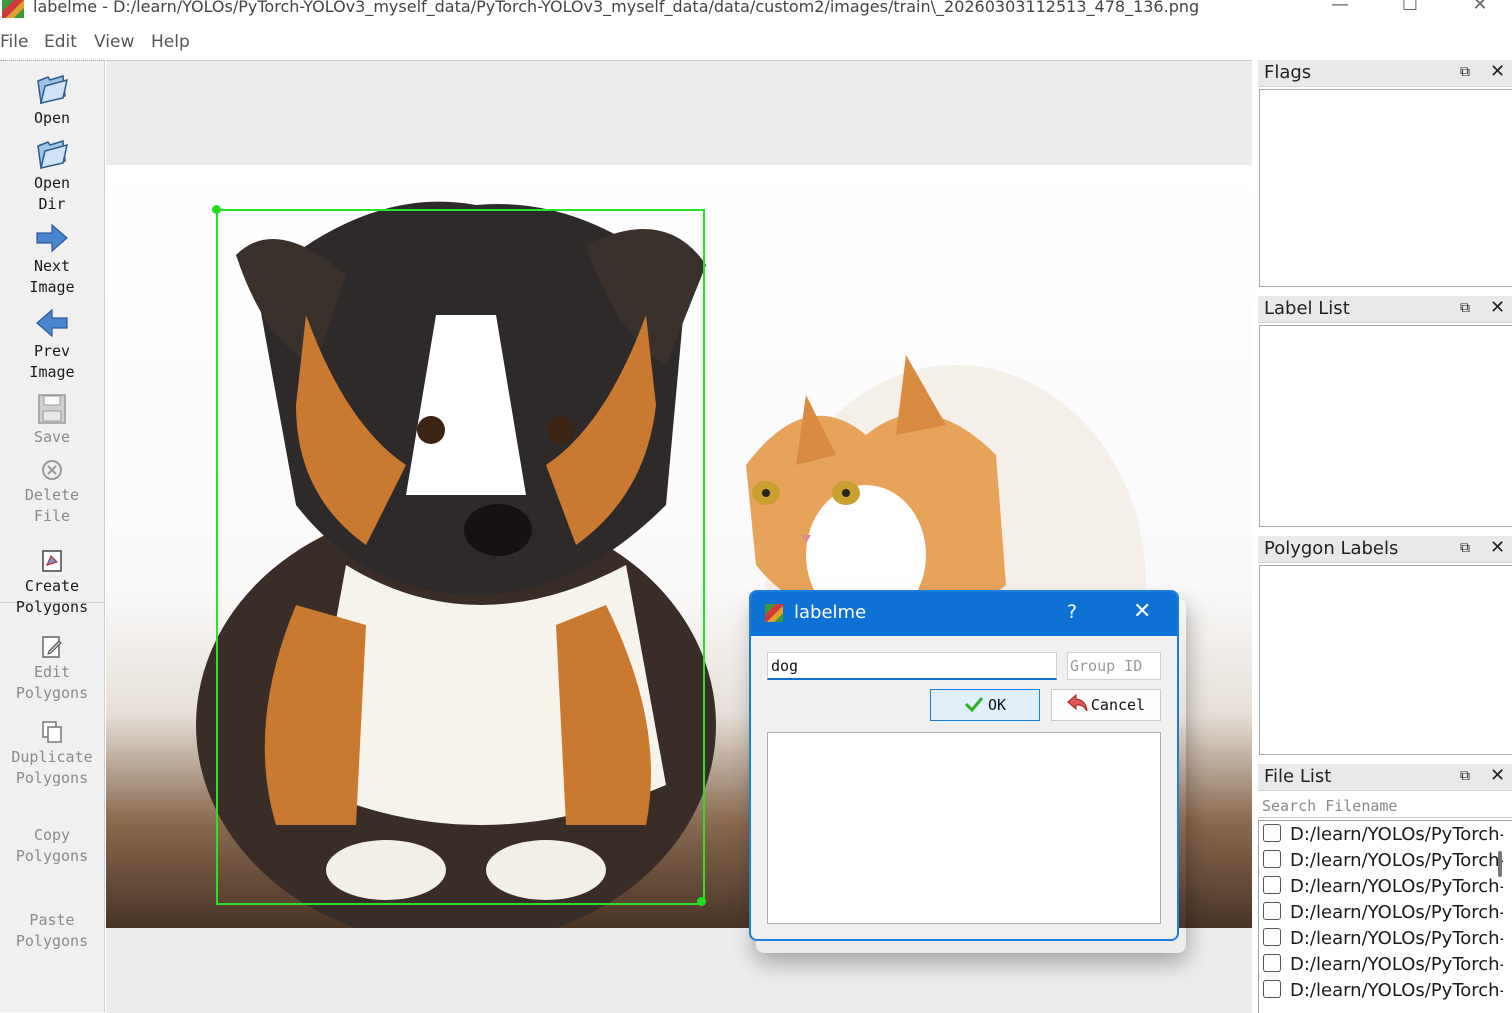 Image resolution: width=1512 pixels, height=1013 pixels. What do you see at coordinates (1288, 72) in the screenshot?
I see `flags-dock-title: Flags` at bounding box center [1288, 72].